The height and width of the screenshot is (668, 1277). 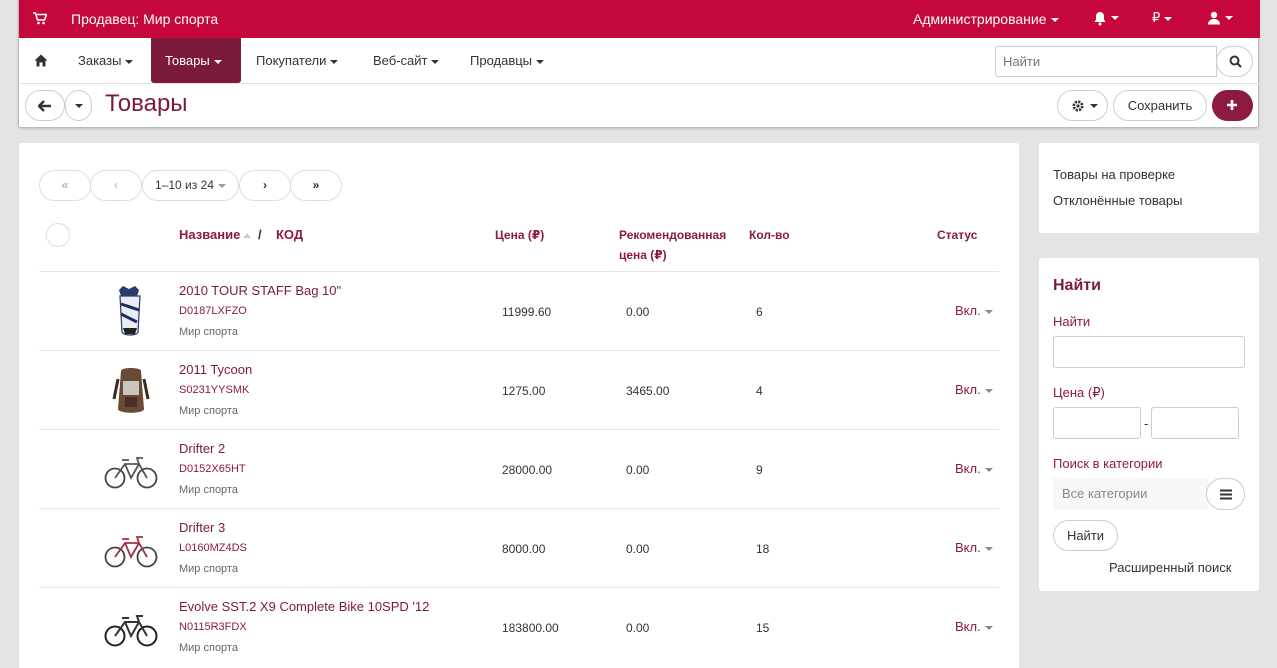 I want to click on product-quantity: 18, so click(x=763, y=549).